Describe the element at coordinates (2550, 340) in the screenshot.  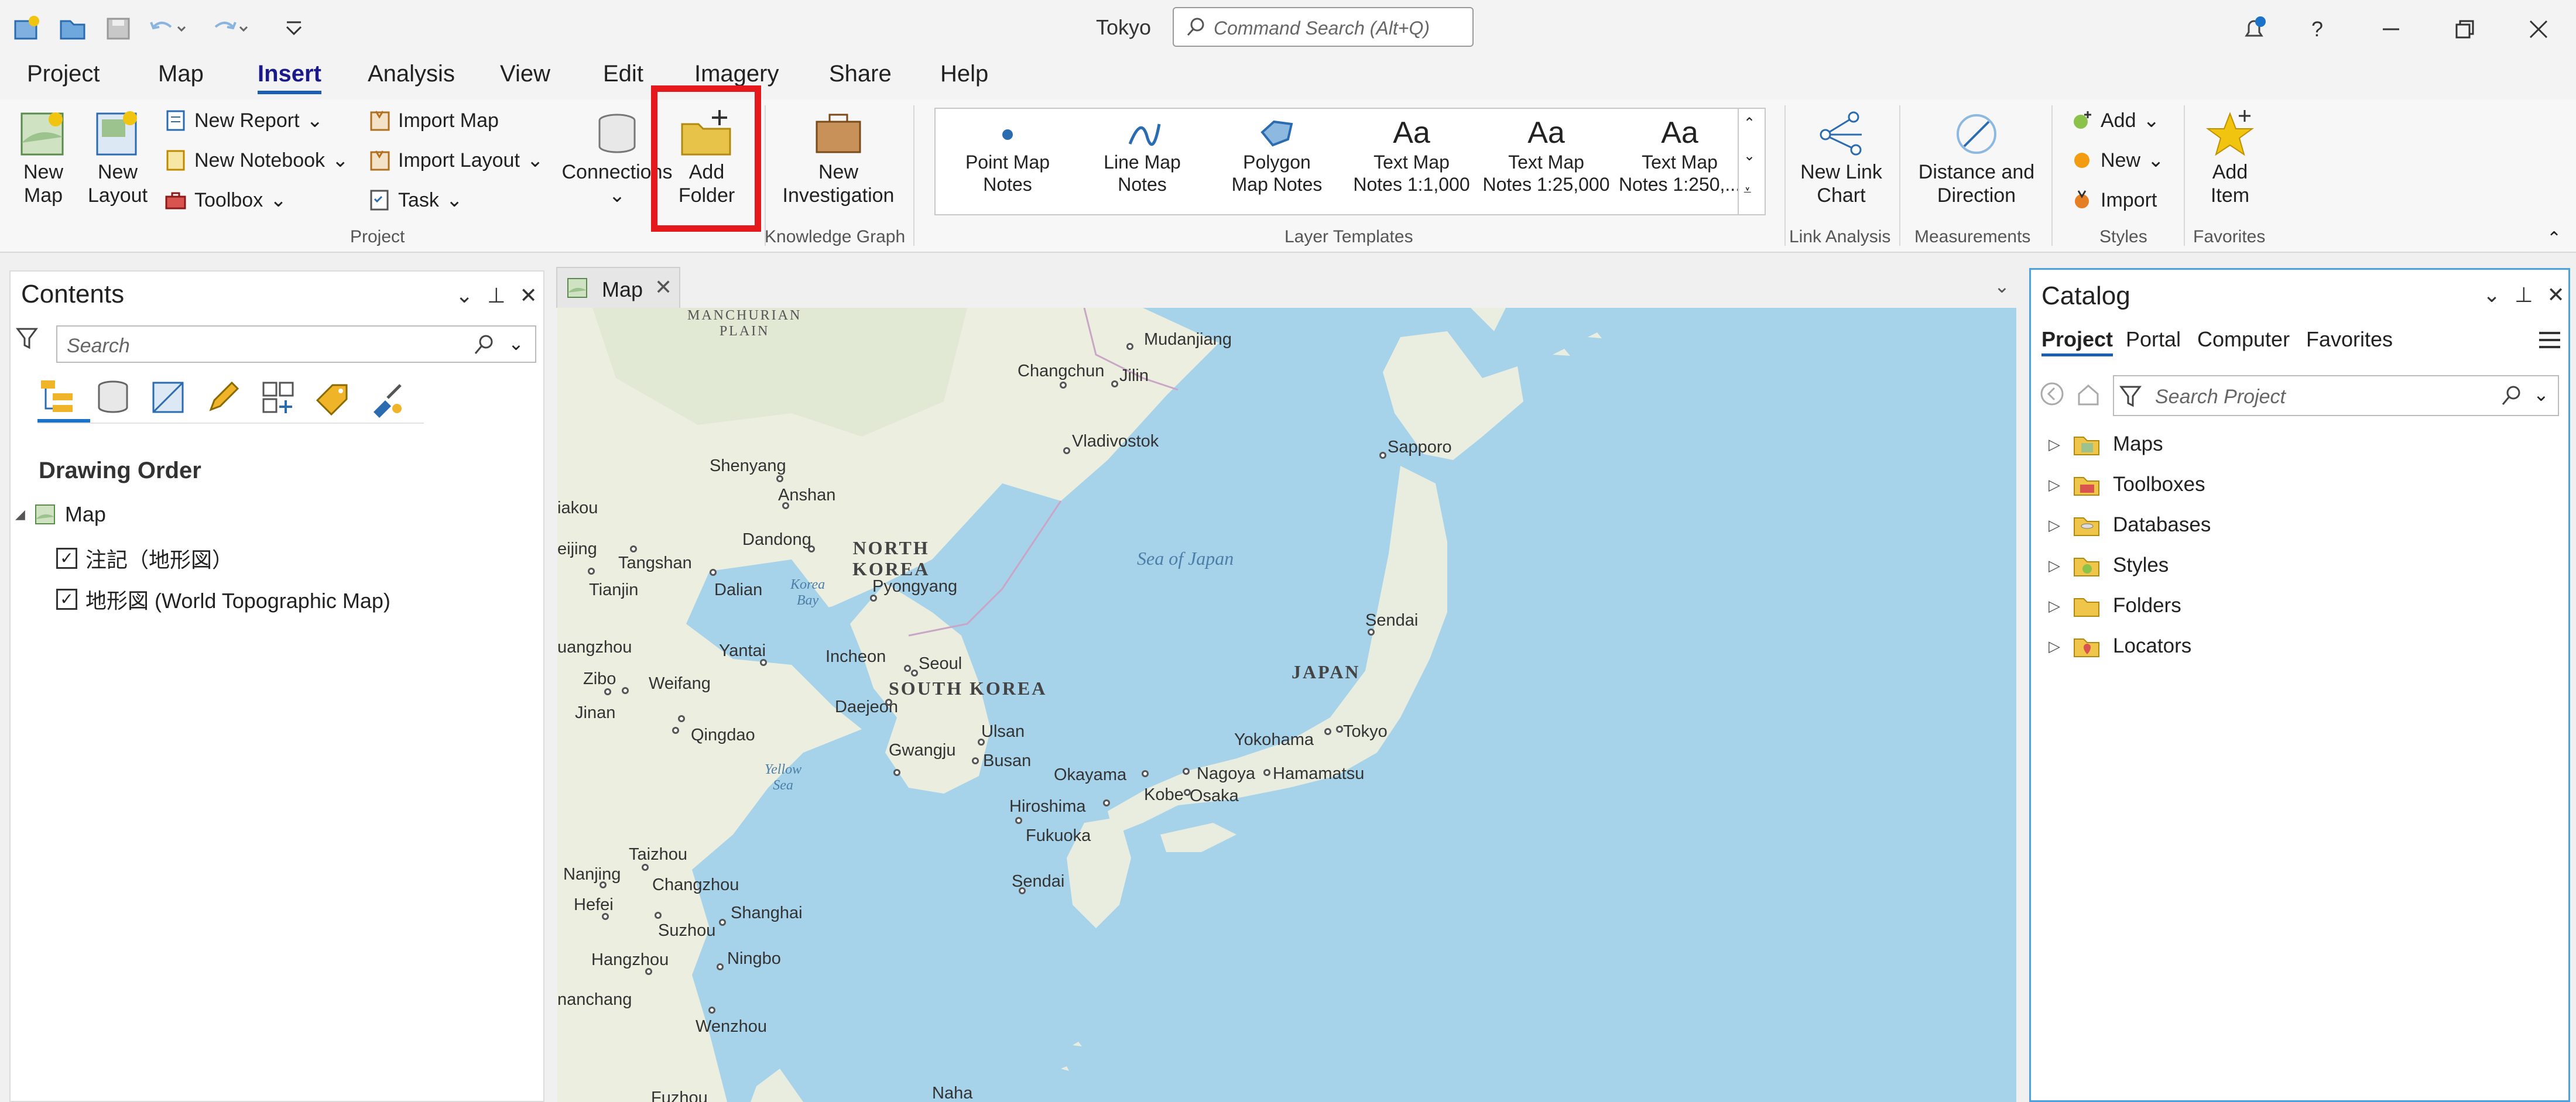
I see `menu-icon` at that location.